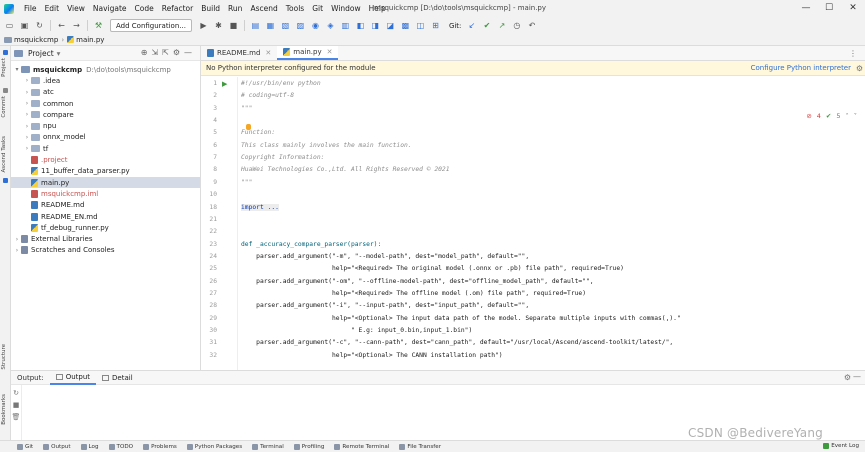  I want to click on expand-all-icon: ⇲, so click(154, 52).